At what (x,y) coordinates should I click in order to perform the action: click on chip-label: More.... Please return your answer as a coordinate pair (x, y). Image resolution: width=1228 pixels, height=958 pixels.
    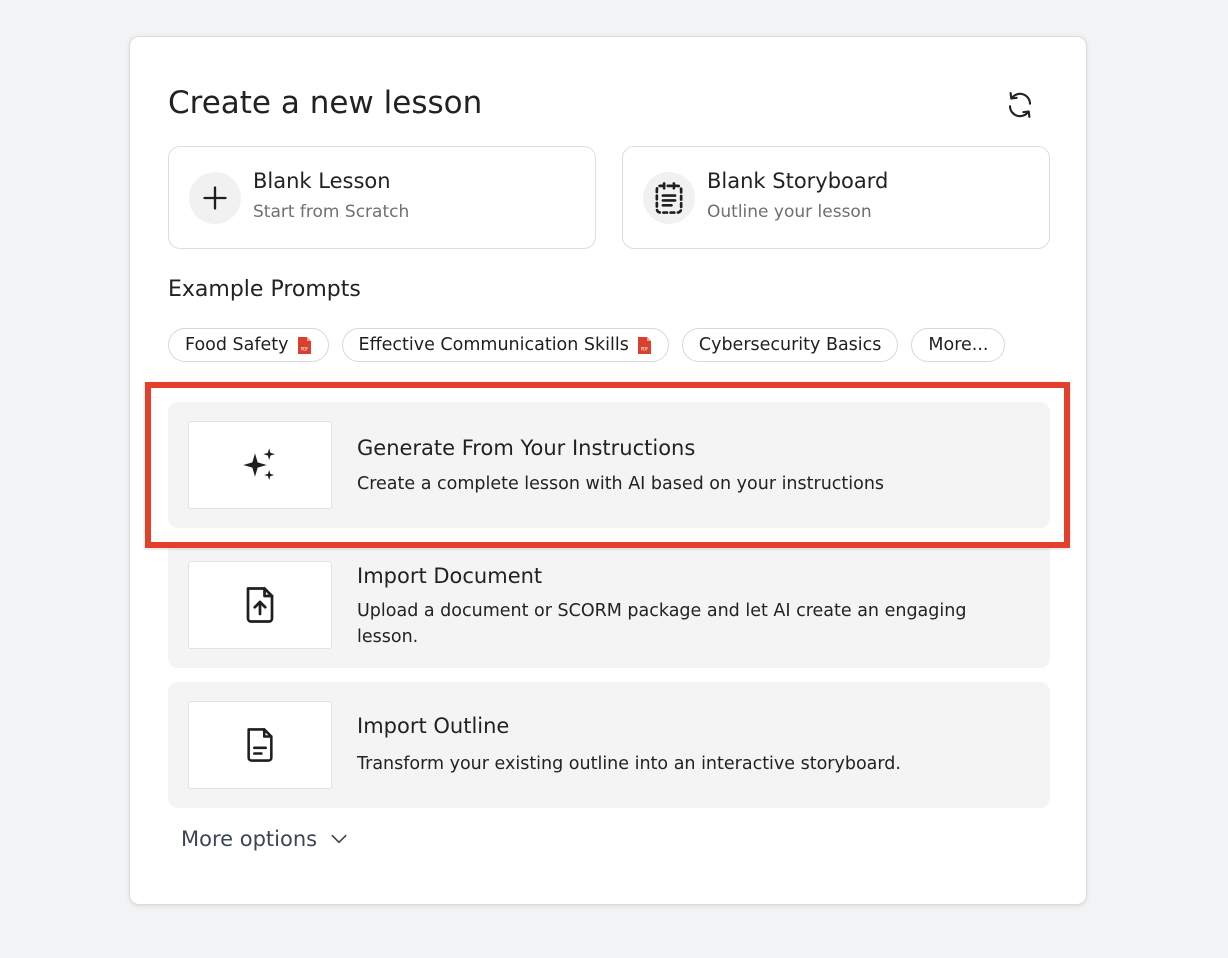
    Looking at the image, I should click on (958, 345).